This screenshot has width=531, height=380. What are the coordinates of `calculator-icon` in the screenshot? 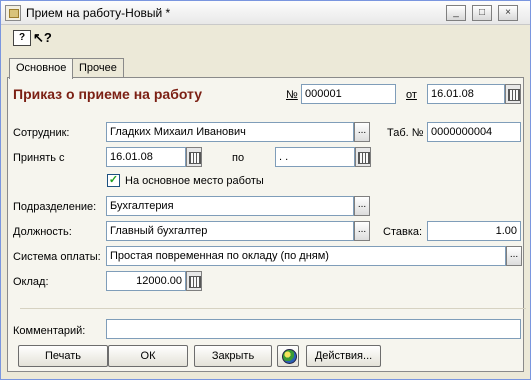 It's located at (194, 281).